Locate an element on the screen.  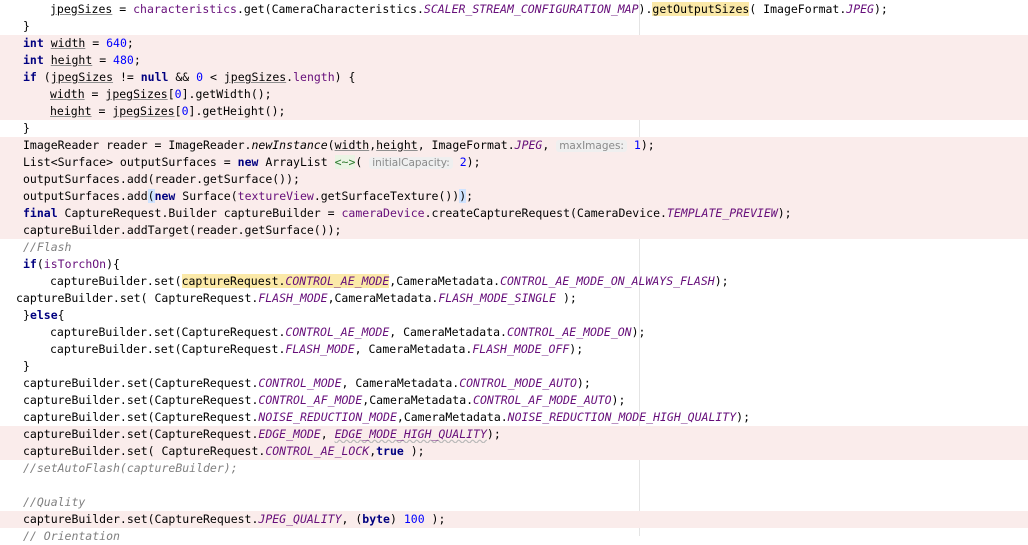
code-token: ( ImageFormat. is located at coordinates (798, 9).